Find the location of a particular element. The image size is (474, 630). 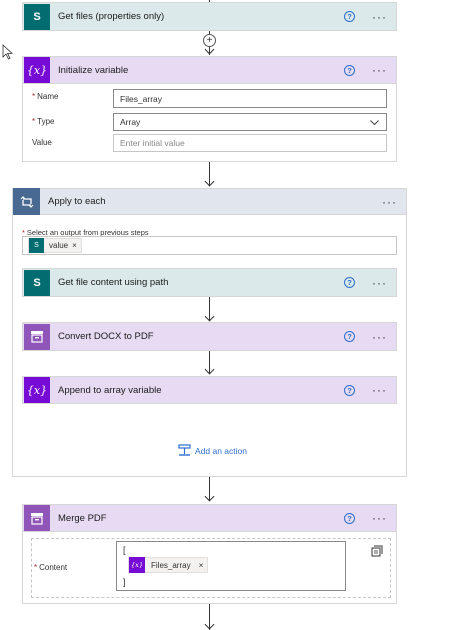

pdf-converter-icon is located at coordinates (37, 336).